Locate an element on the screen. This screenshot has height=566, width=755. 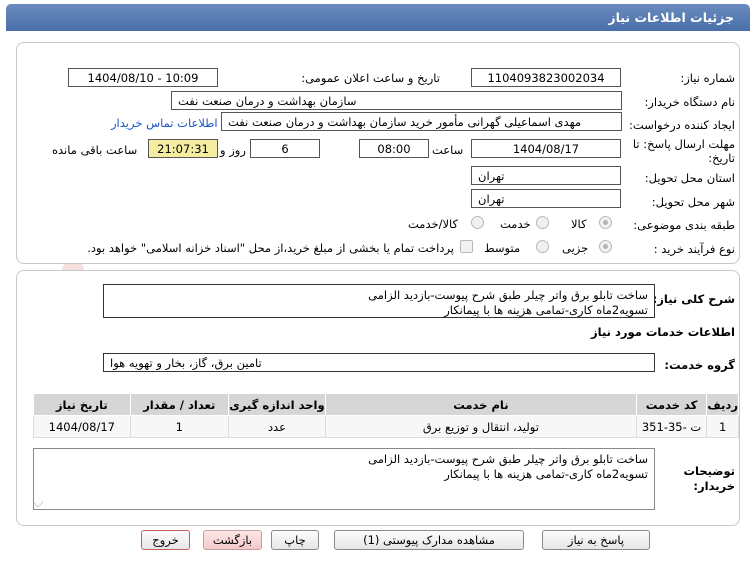
process-label: نوع فرآیند خرید : is located at coordinates (694, 249).